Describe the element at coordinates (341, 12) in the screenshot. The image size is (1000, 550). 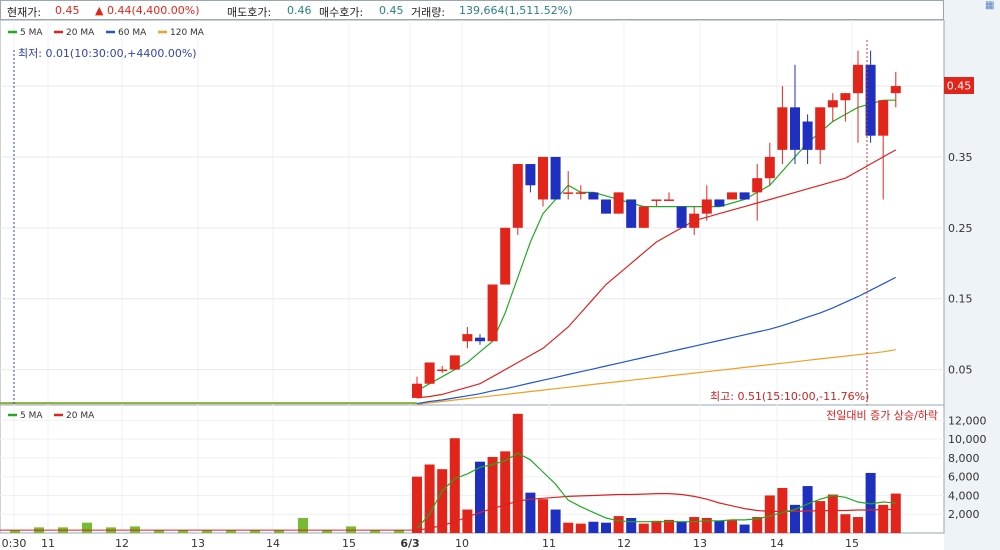
I see `bid-price-label: 매수호가:` at that location.